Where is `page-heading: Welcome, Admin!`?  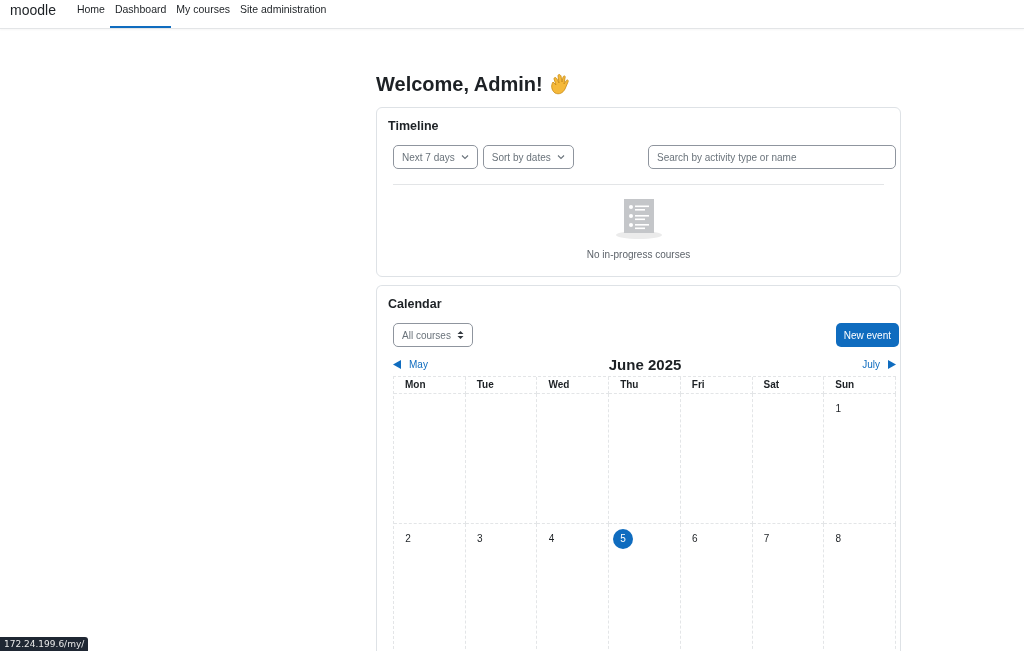
page-heading: Welcome, Admin! is located at coordinates (459, 84).